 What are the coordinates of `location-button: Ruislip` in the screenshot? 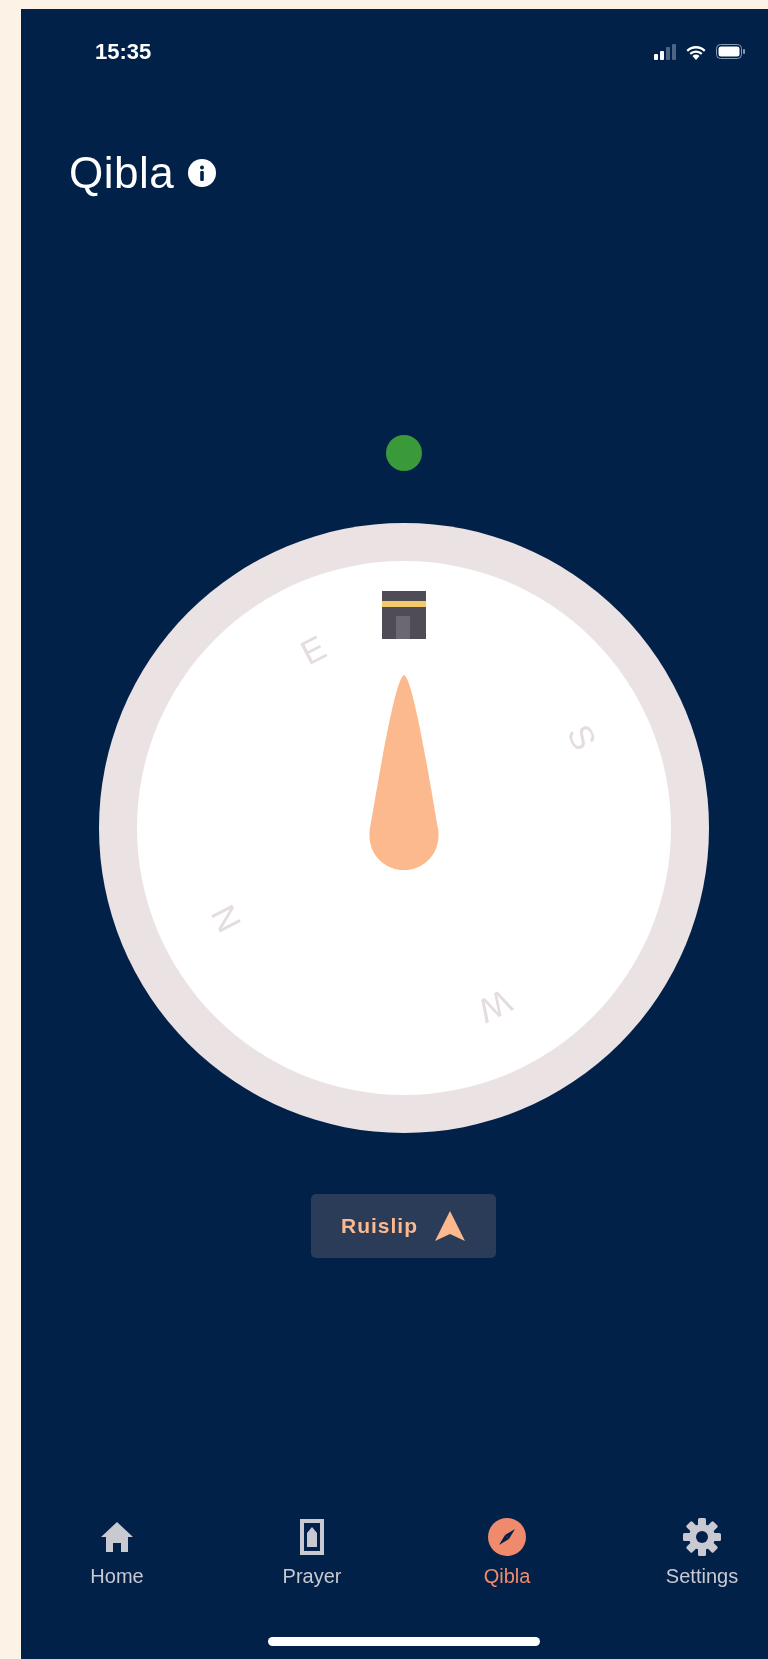 It's located at (403, 1226).